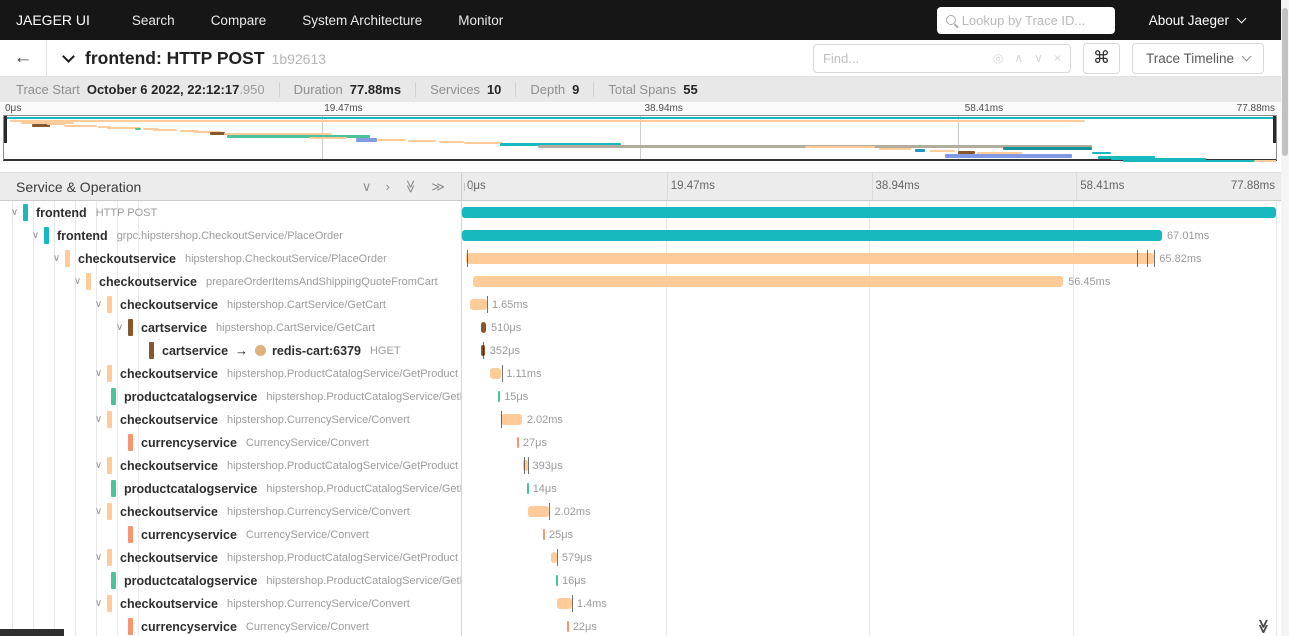 The width and height of the screenshot is (1289, 636). Describe the element at coordinates (438, 186) in the screenshot. I see `expand-all-icon: ≫` at that location.